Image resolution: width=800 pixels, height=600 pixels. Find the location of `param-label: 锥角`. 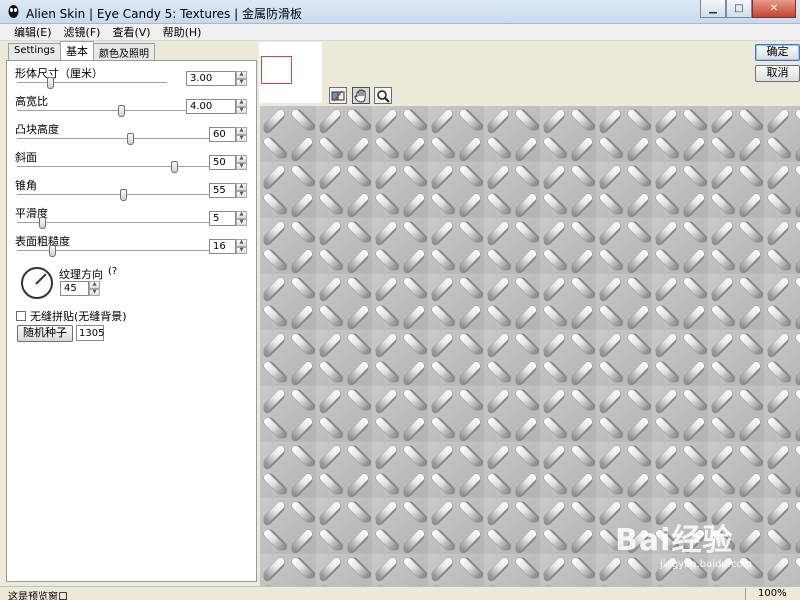

param-label: 锥角 is located at coordinates (26, 185).